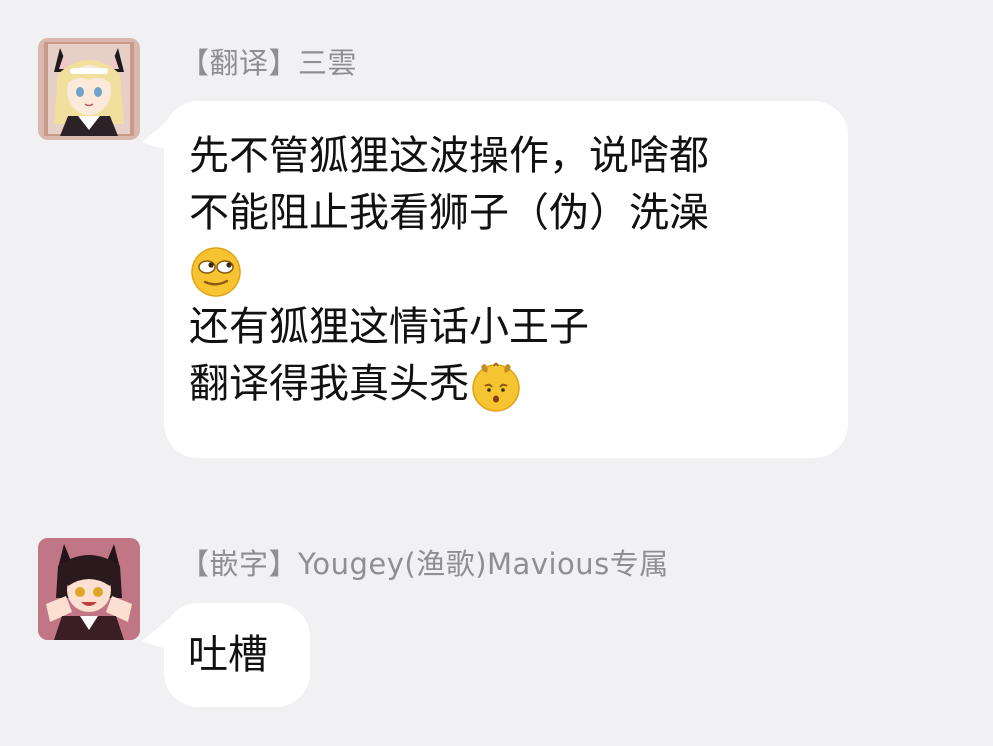 The width and height of the screenshot is (993, 746). I want to click on sender-name: 【翻译】三雲, so click(268, 61).